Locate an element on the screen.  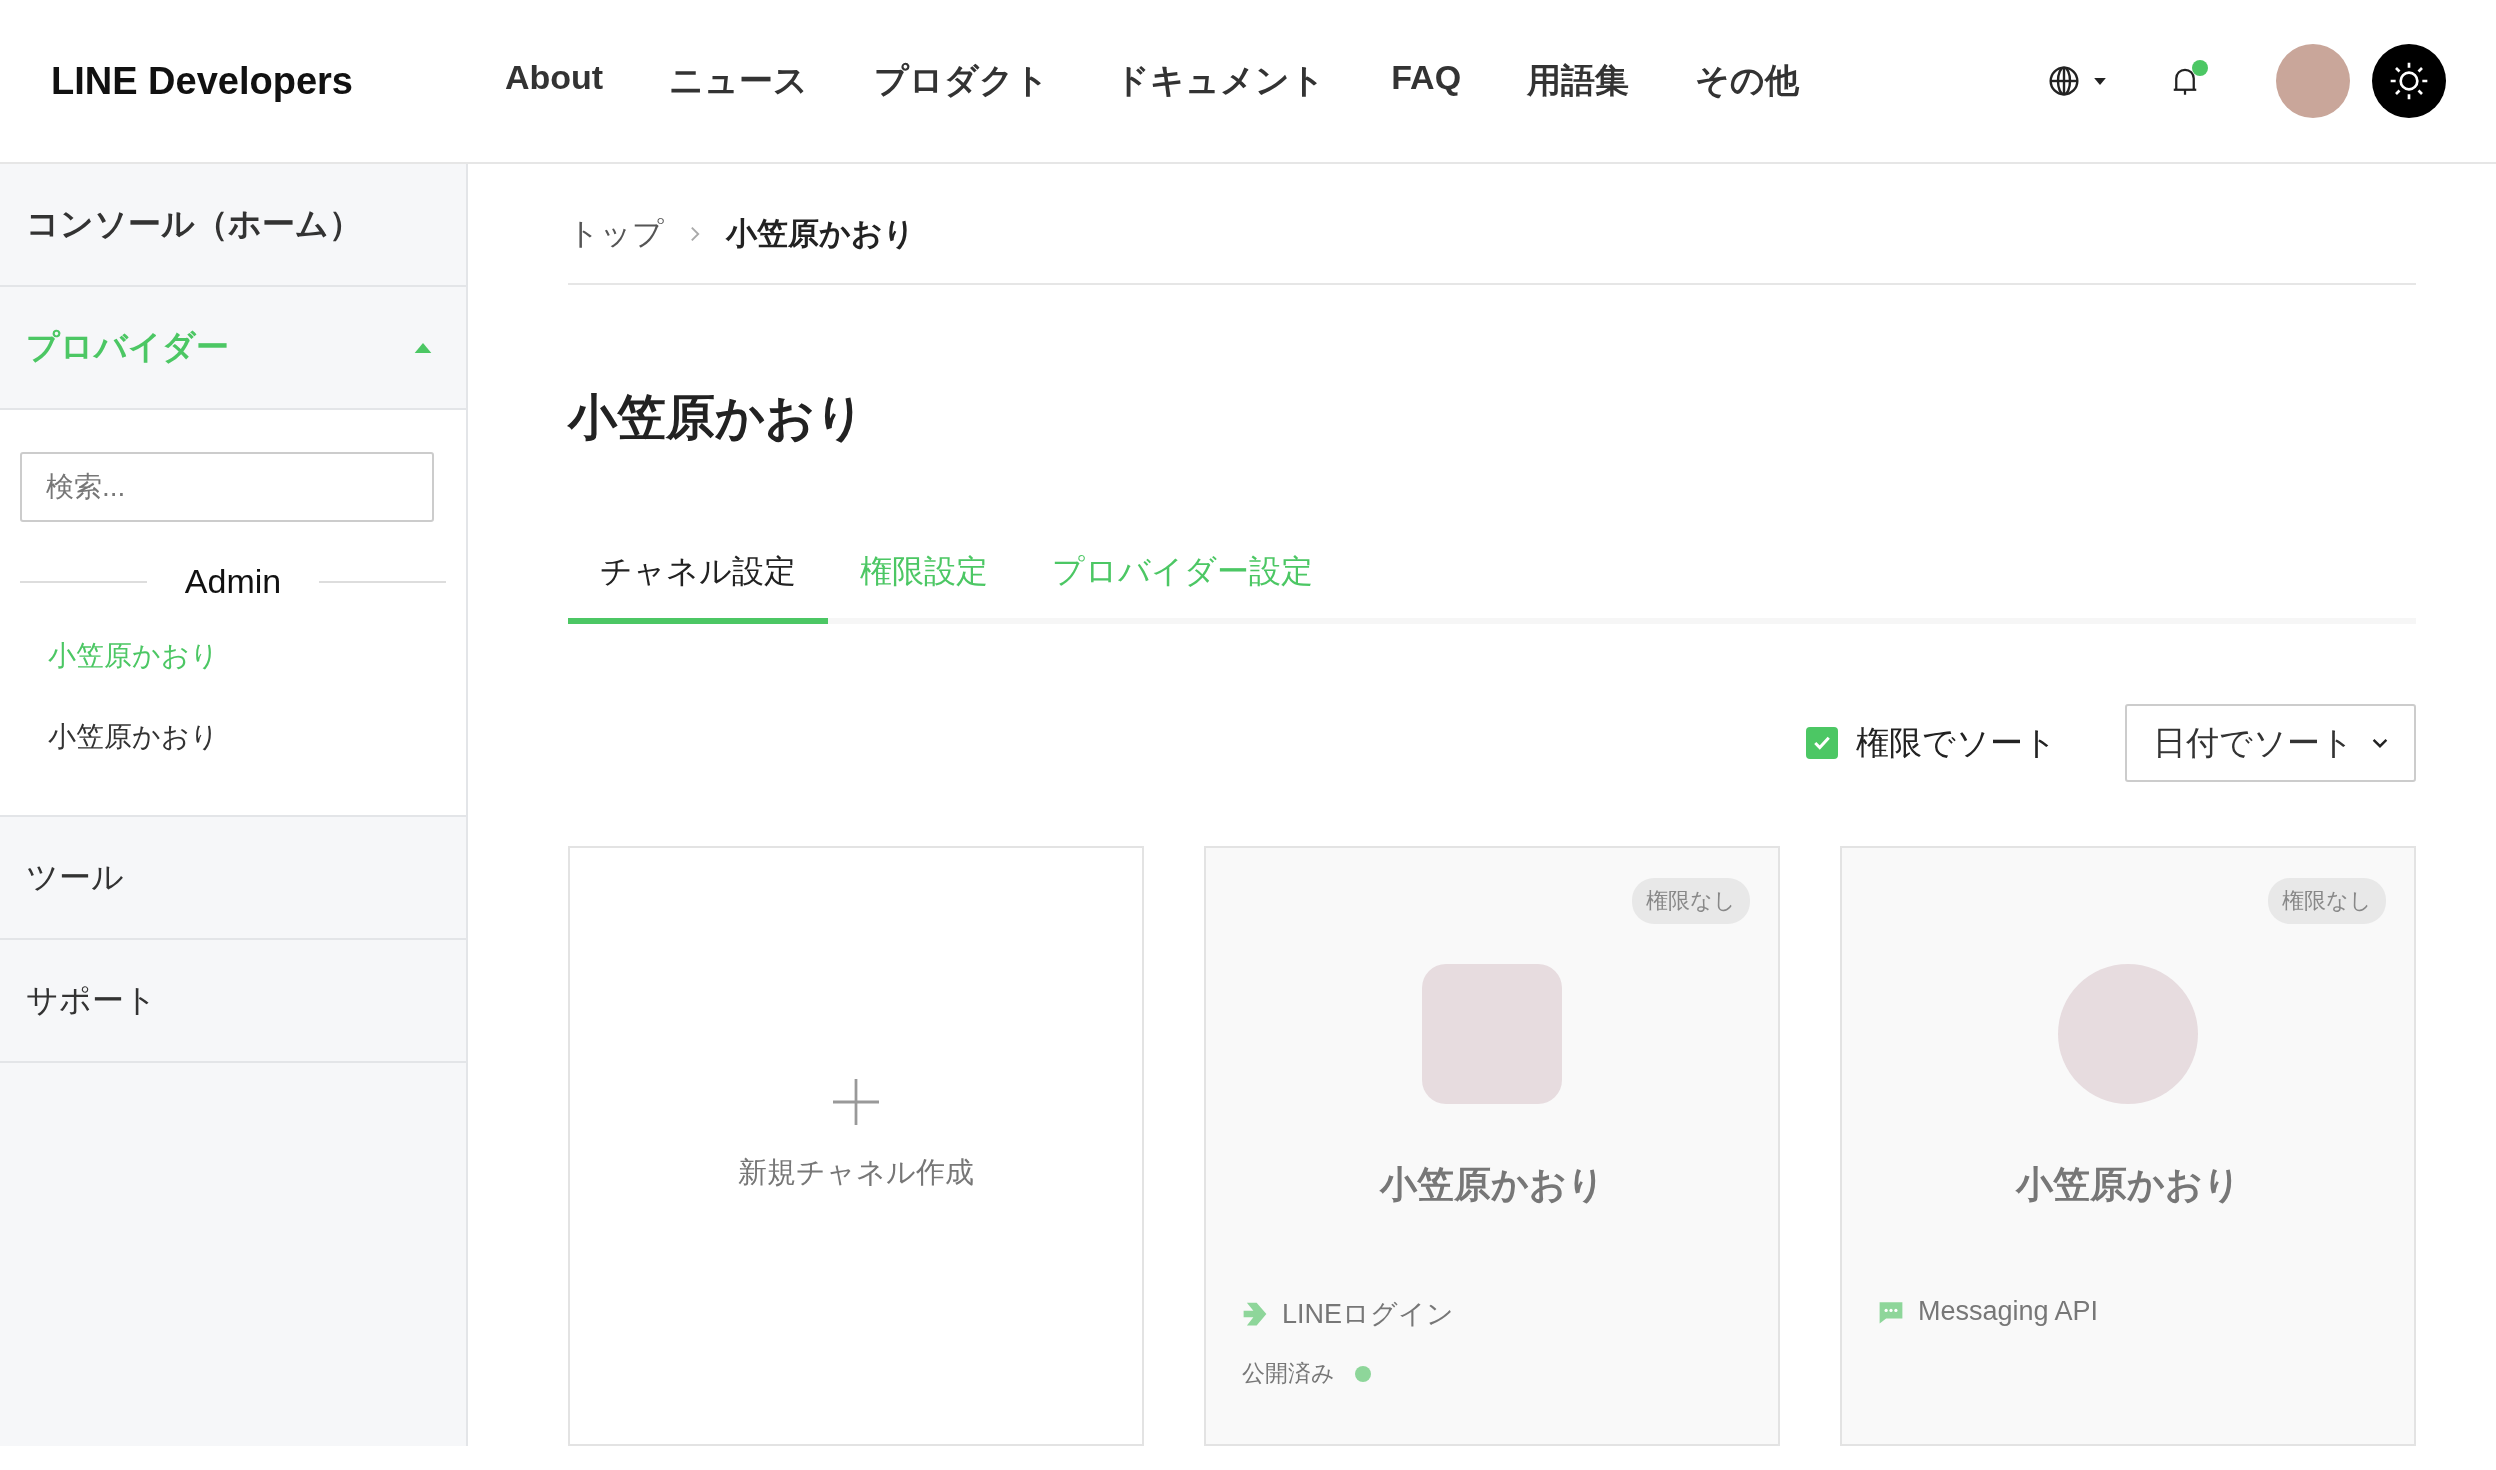
nav-link: その他 is located at coordinates (1747, 81).